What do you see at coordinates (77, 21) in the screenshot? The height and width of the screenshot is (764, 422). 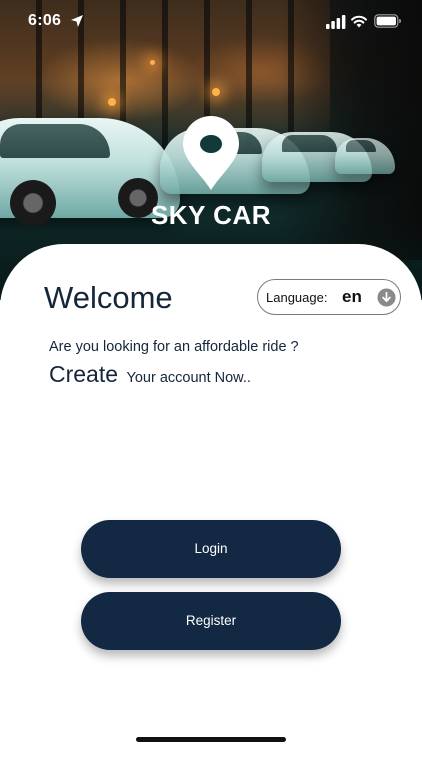 I see `location-arrow-icon` at bounding box center [77, 21].